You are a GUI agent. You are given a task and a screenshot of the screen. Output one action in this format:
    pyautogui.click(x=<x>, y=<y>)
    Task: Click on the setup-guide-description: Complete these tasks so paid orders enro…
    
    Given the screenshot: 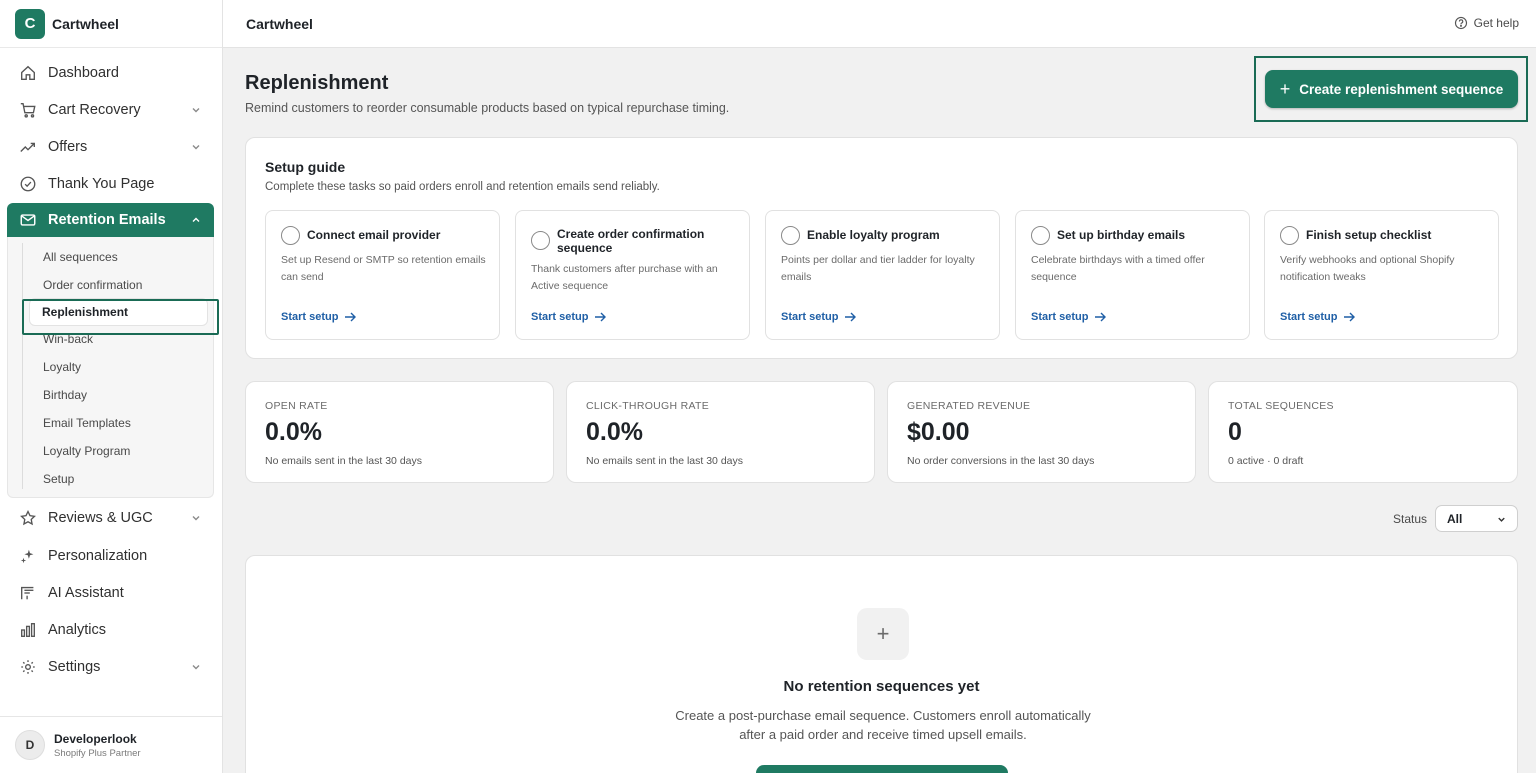 What is the action you would take?
    pyautogui.click(x=462, y=187)
    